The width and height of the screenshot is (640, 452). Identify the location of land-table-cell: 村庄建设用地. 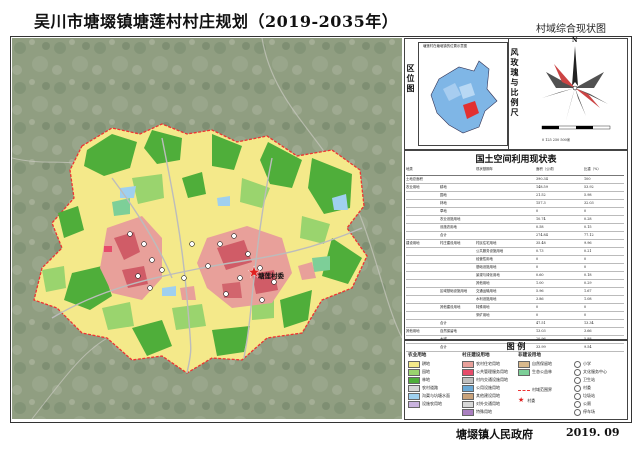
(450, 243).